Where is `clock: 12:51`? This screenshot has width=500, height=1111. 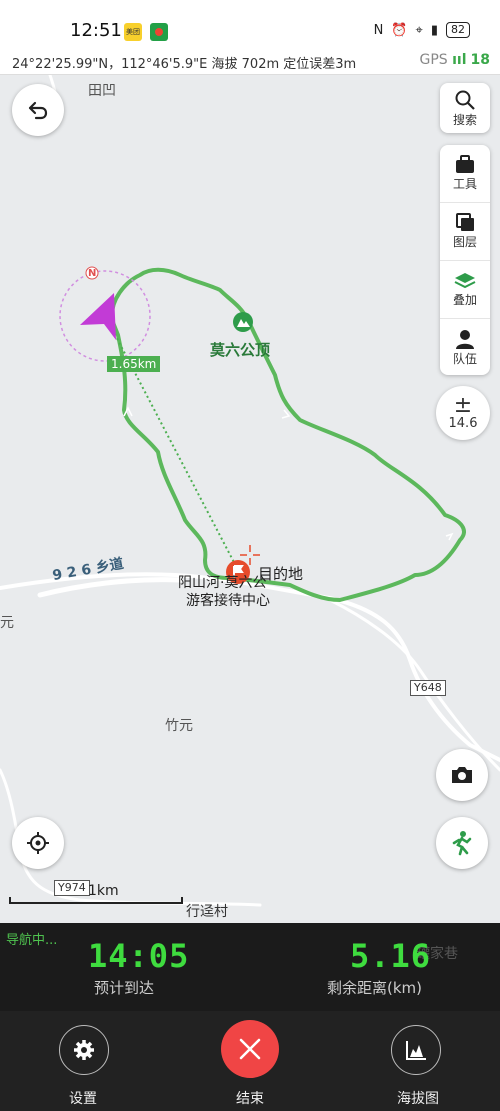 clock: 12:51 is located at coordinates (96, 30).